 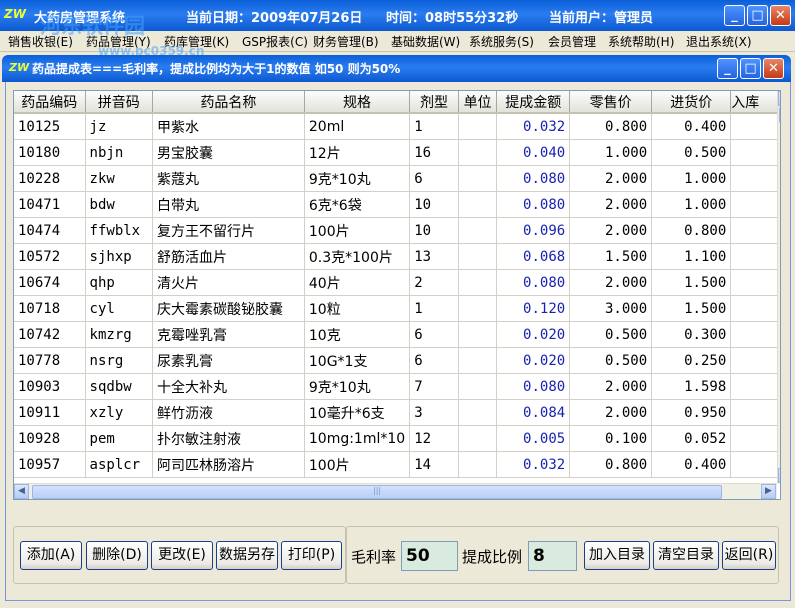 I want to click on cell-name: 阿司匹林肠溶片, so click(x=228, y=464).